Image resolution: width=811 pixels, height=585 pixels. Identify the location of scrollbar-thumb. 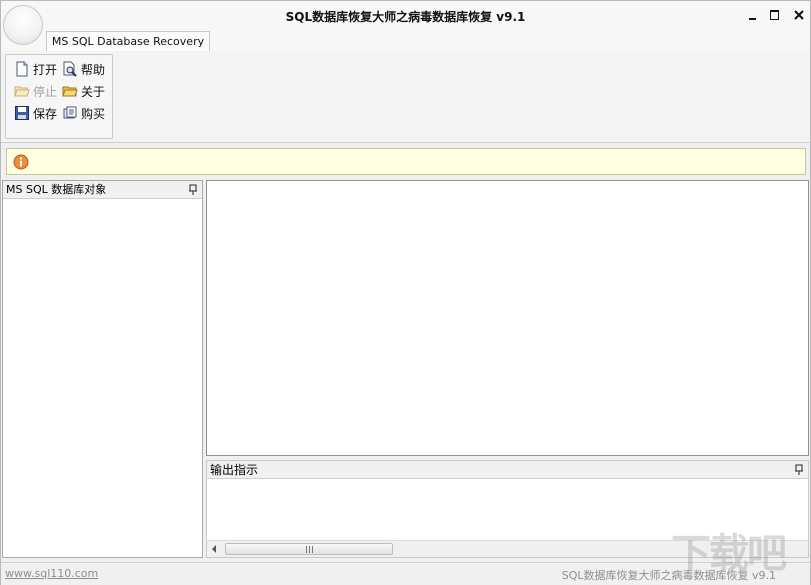
(309, 549).